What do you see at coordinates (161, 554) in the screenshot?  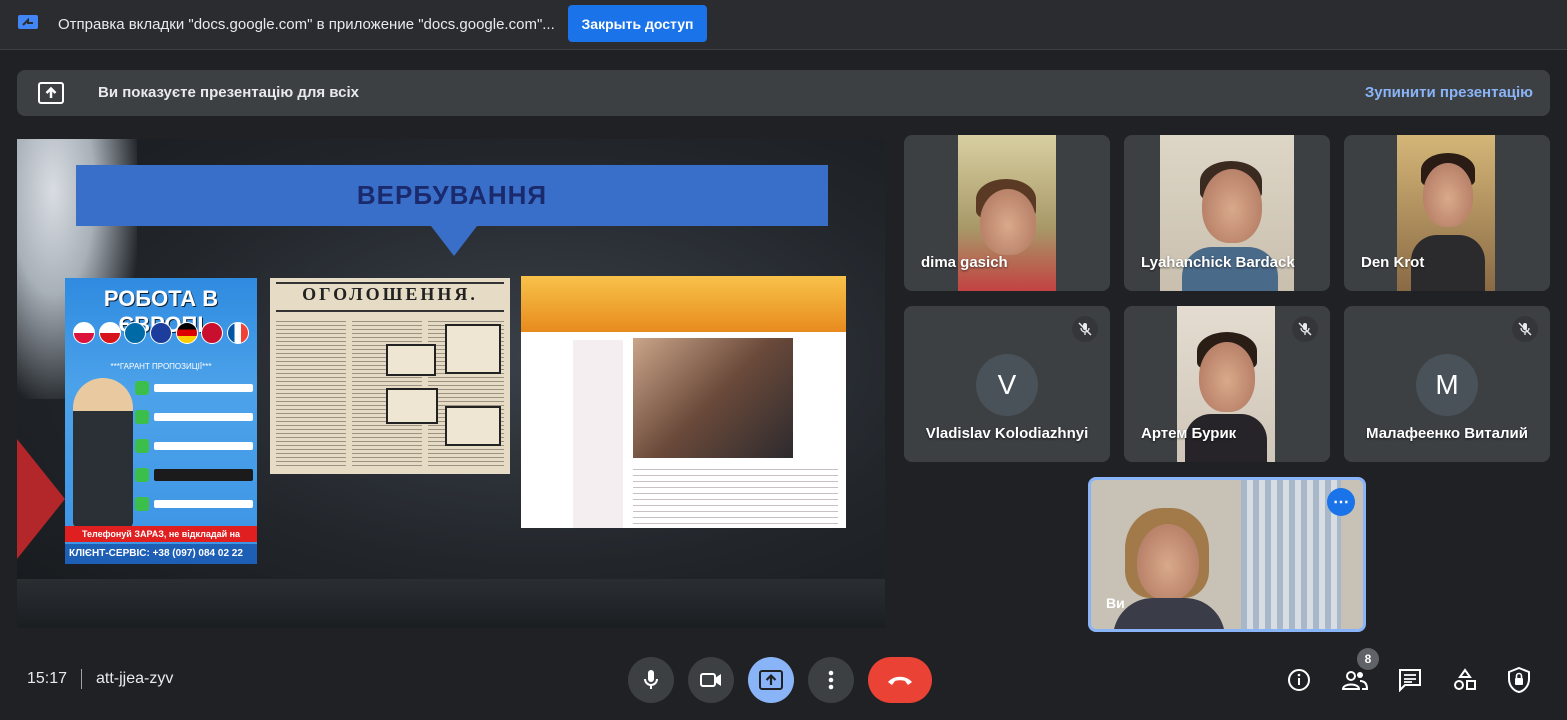 I see `poster-client-line: КЛІЄНТ-СЕРВІС: +38 (097) 084 02 22` at bounding box center [161, 554].